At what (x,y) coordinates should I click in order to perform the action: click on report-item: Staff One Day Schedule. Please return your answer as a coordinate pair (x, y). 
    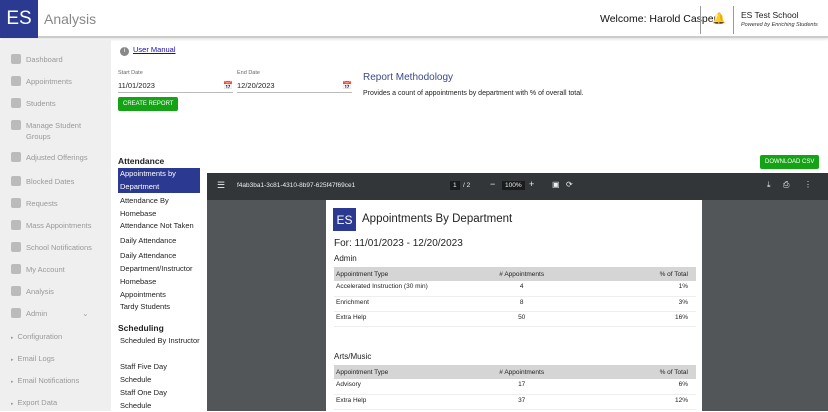
    Looking at the image, I should click on (159, 399).